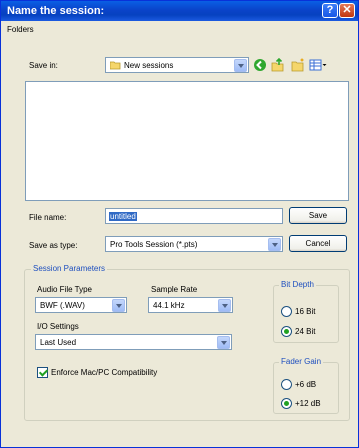 This screenshot has width=359, height=448. I want to click on audio-file-type-dropdown: BWF (.WAV), so click(81, 305).